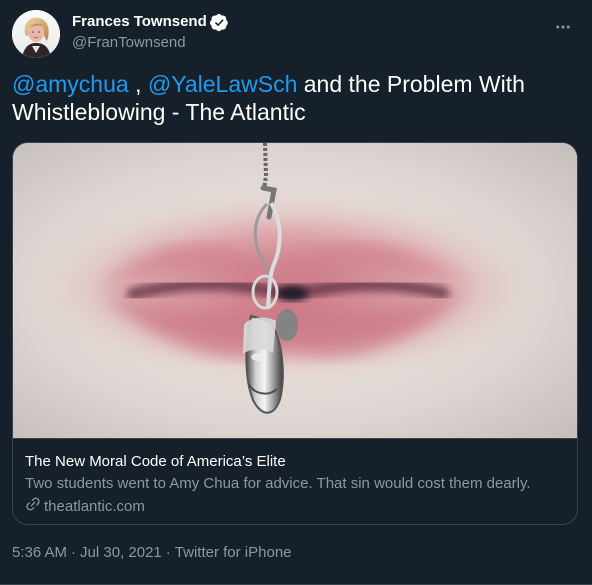  What do you see at coordinates (94, 507) in the screenshot?
I see `card-domain: theatlantic.com` at bounding box center [94, 507].